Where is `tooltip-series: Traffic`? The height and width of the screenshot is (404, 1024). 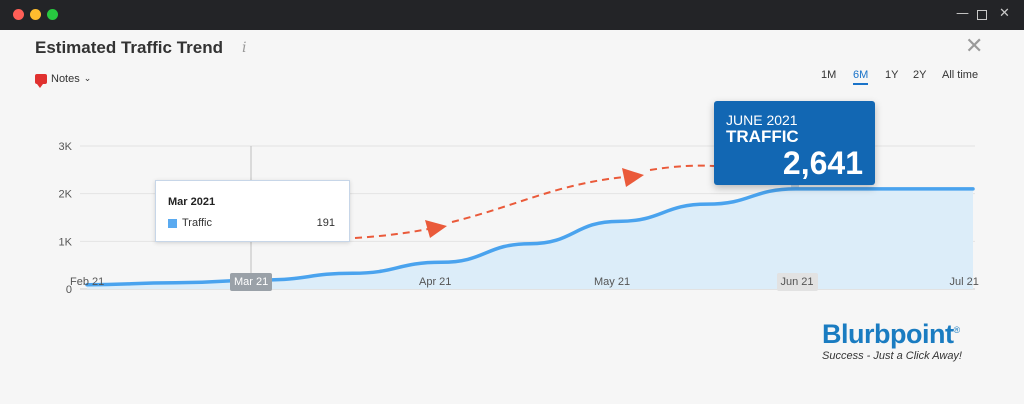
tooltip-series: Traffic is located at coordinates (197, 223).